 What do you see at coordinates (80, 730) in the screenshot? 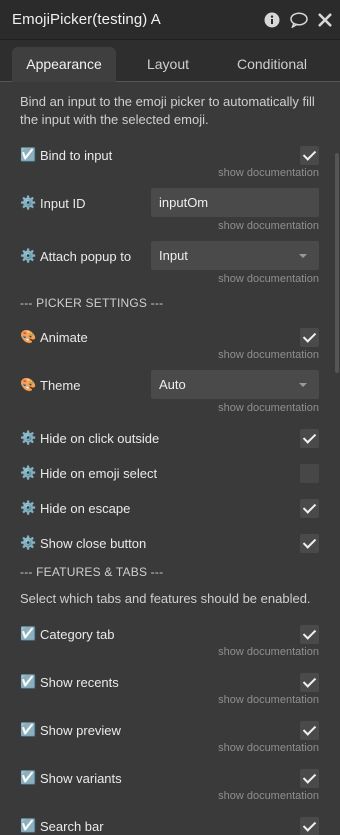
I see `show-preview-text: Show preview` at bounding box center [80, 730].